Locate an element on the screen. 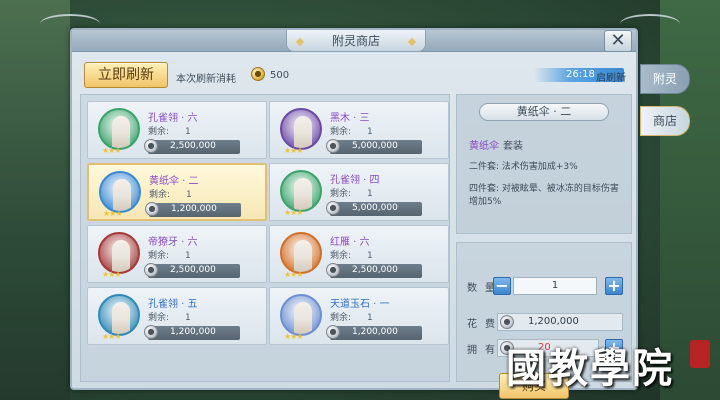 The height and width of the screenshot is (400, 720). close-icon: ✕ is located at coordinates (618, 40).